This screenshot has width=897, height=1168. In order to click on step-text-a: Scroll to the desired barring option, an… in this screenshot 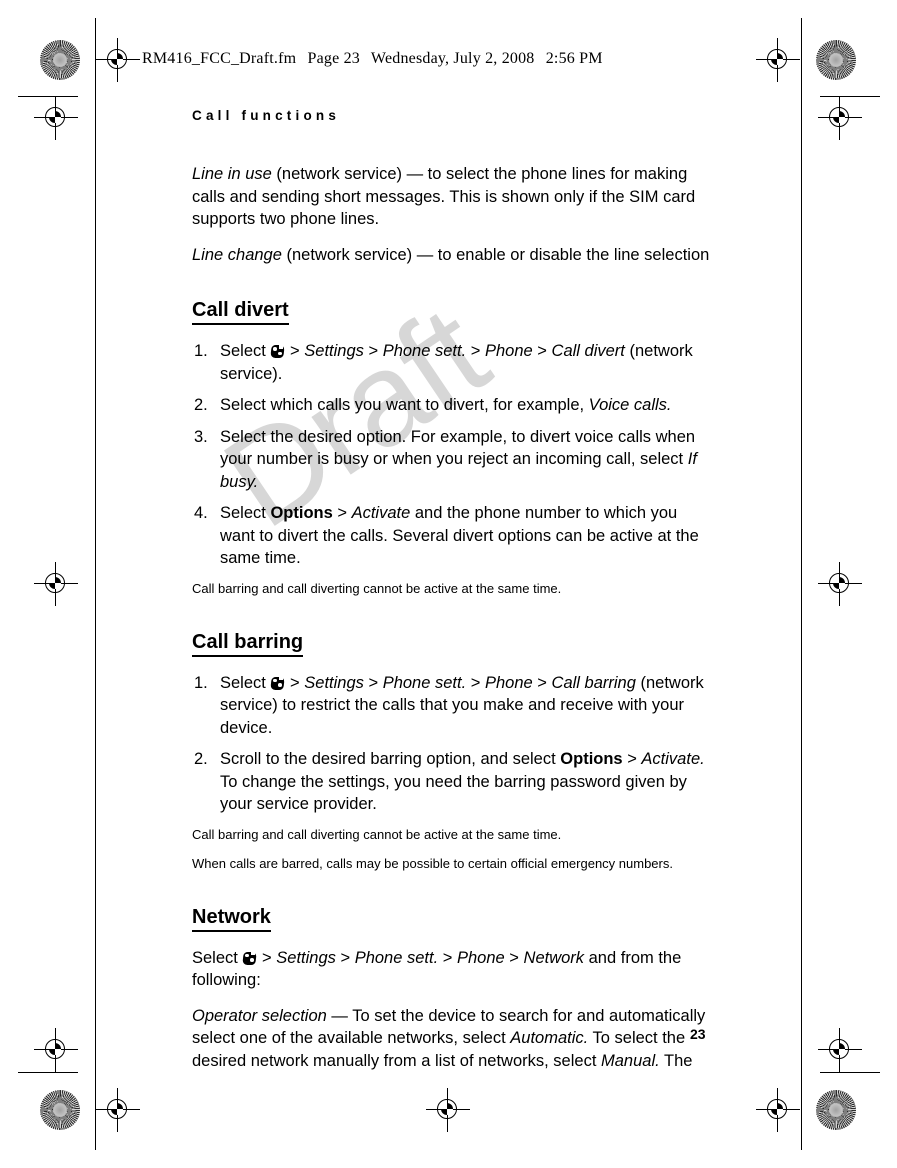, I will do `click(390, 759)`.